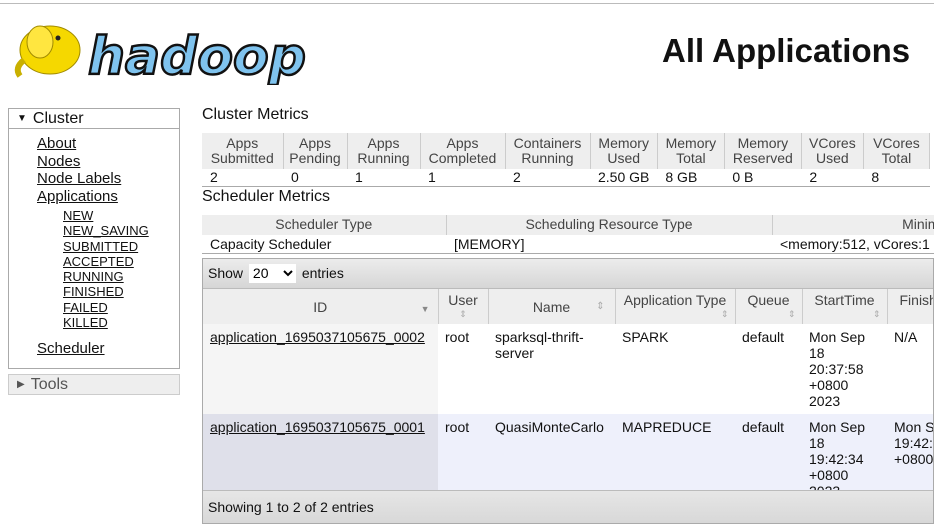 The width and height of the screenshot is (934, 529). Describe the element at coordinates (844, 369) in the screenshot. I see `start-time-cell: Mon Sep 18 20:37:58 +0800 2023` at that location.